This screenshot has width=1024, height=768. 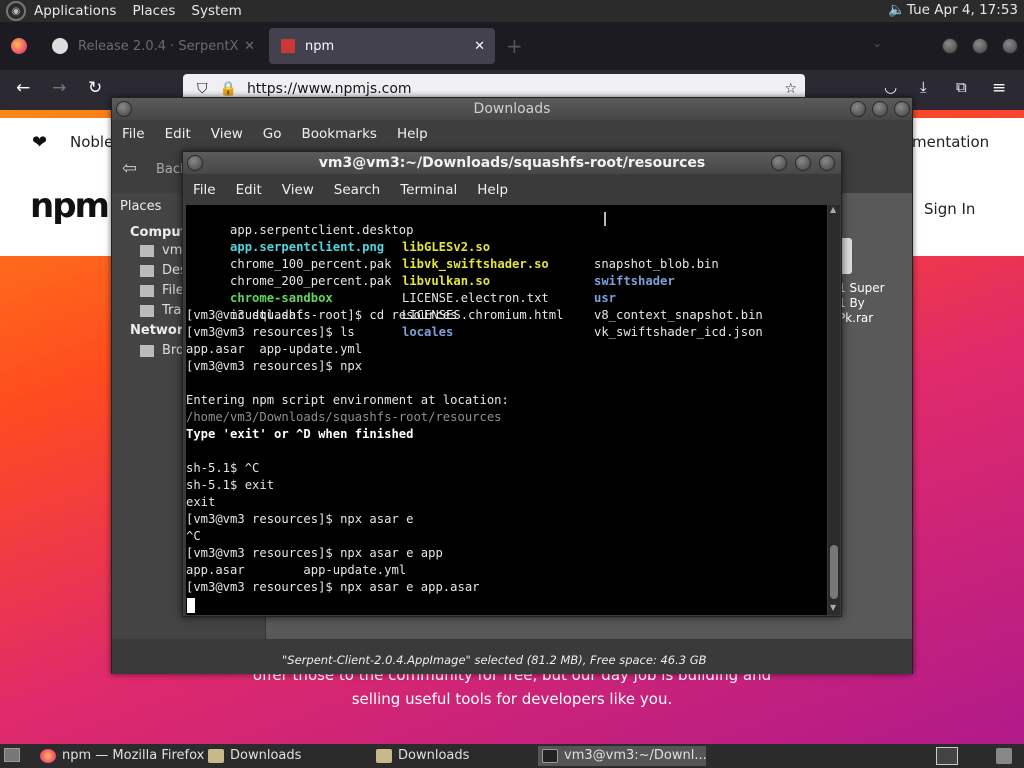 I want to click on listing-entry: v8_context_snapshot.bin, so click(x=678, y=315).